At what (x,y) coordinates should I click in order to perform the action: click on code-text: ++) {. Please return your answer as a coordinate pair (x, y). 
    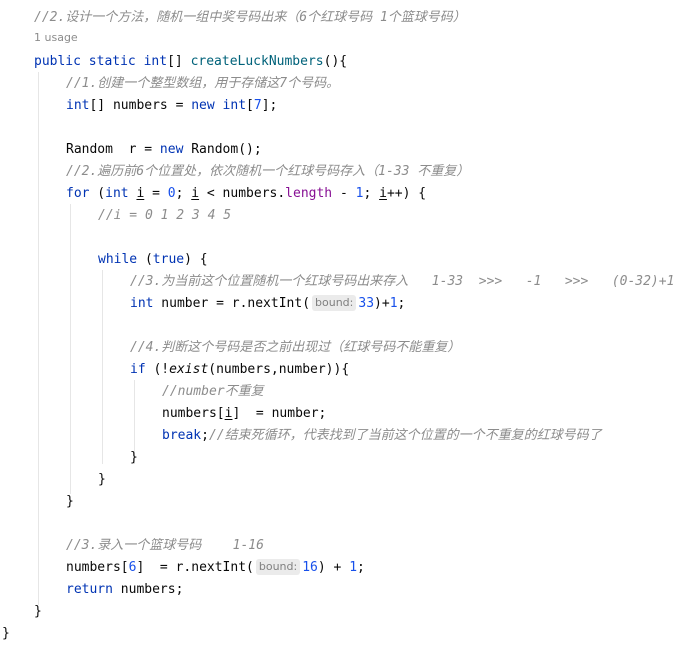
    Looking at the image, I should click on (406, 193).